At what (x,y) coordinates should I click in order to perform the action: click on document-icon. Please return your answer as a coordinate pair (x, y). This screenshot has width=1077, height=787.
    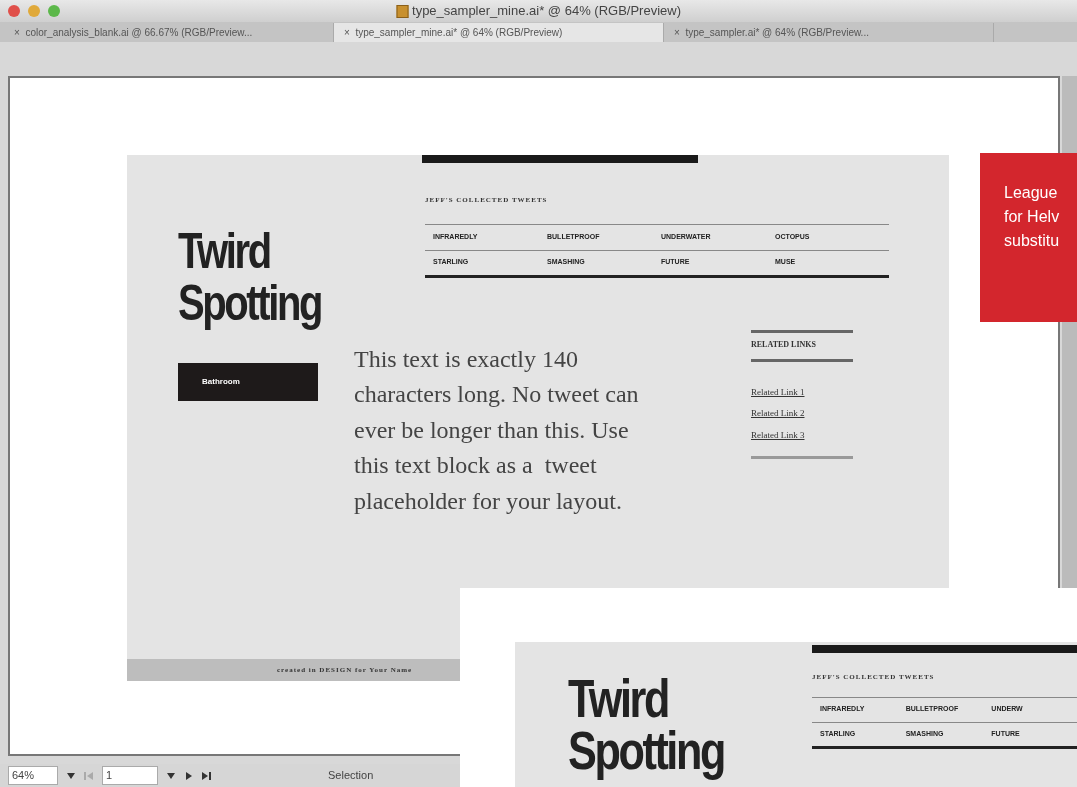
    Looking at the image, I should click on (402, 11).